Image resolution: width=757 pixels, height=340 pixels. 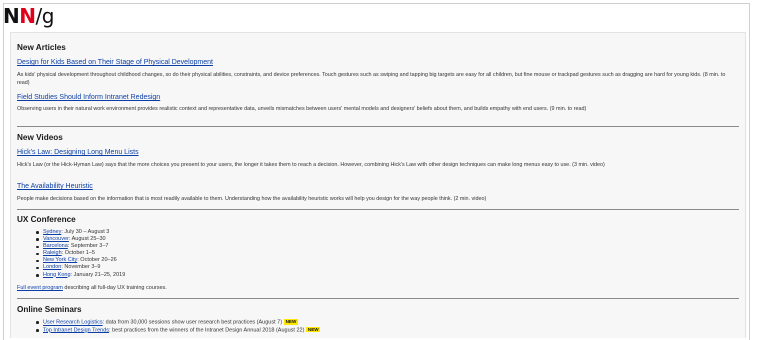 What do you see at coordinates (52, 267) in the screenshot?
I see `event-link-london: London` at bounding box center [52, 267].